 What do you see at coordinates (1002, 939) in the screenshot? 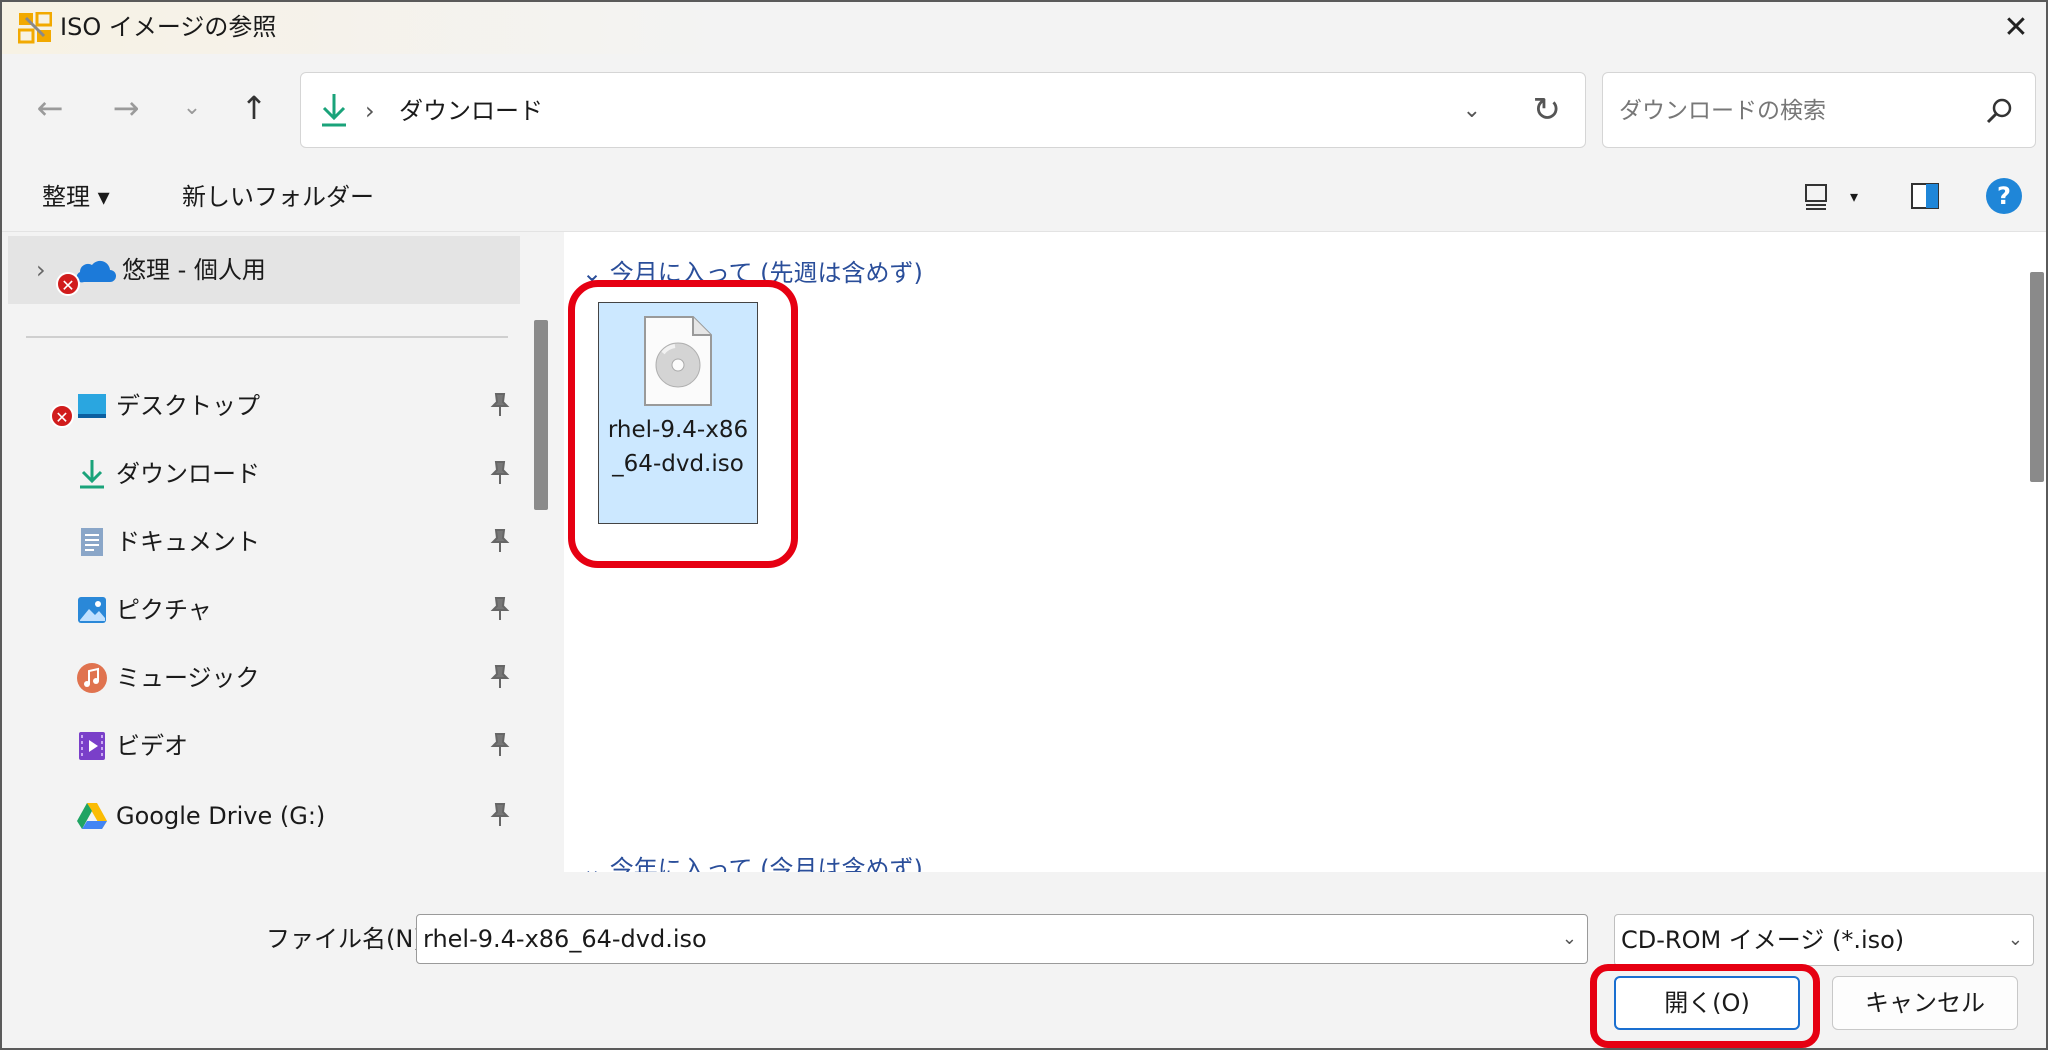
I see `filename-input: rhel-9.4-x86_64-dvd.iso ⌄` at bounding box center [1002, 939].